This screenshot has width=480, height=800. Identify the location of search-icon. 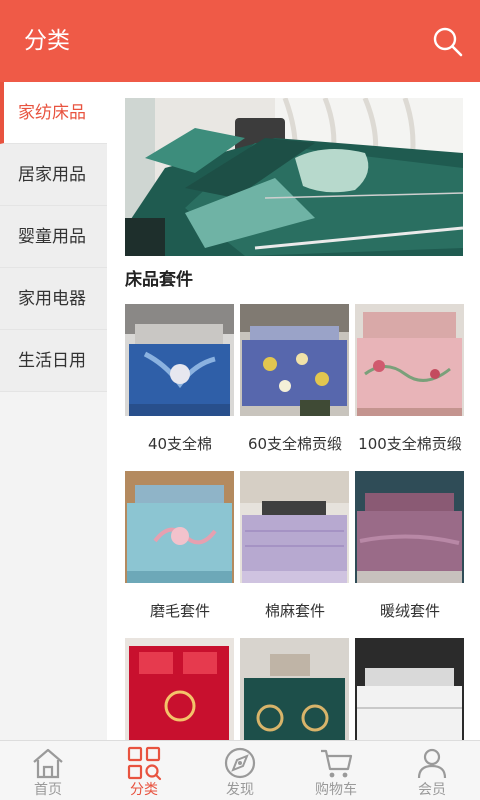
(448, 42).